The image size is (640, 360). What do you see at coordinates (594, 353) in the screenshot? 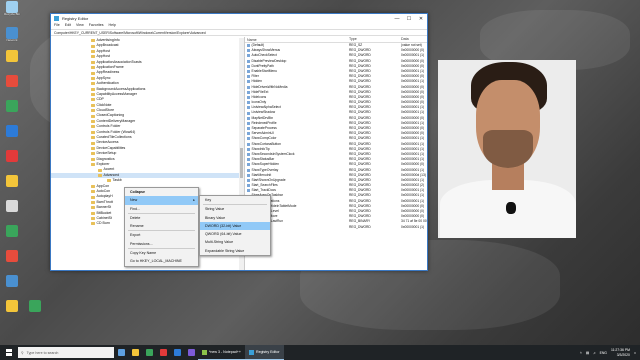
I see `volume-icon: ♫` at bounding box center [594, 353].